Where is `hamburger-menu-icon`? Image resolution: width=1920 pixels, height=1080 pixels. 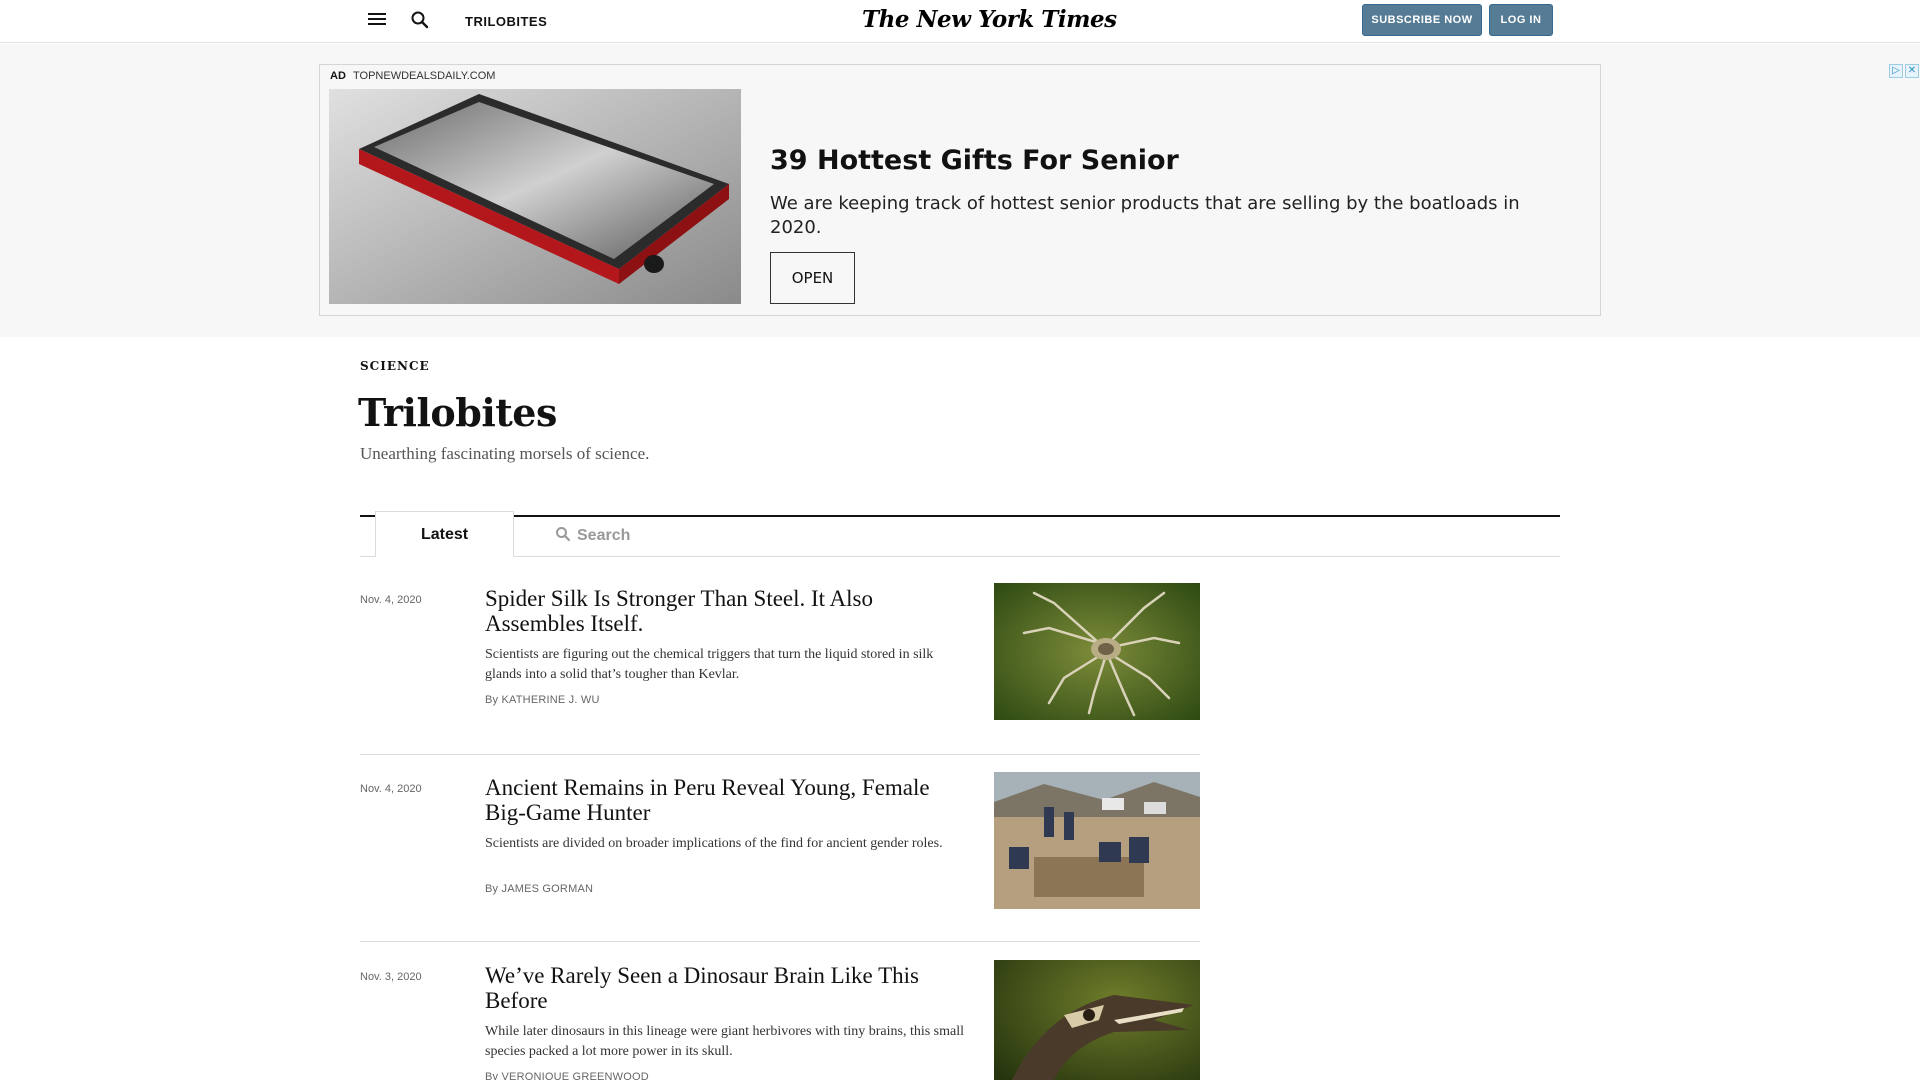 hamburger-menu-icon is located at coordinates (377, 20).